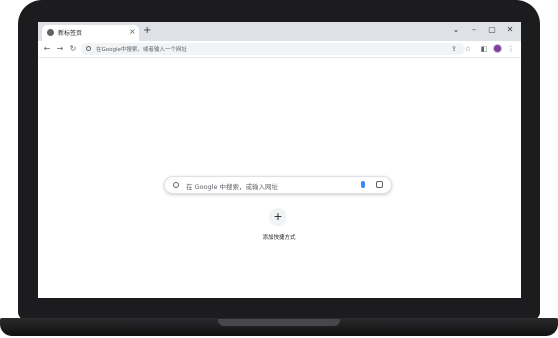 This screenshot has width=558, height=338. Describe the element at coordinates (132, 32) in the screenshot. I see `tab-close-icon: ×` at that location.